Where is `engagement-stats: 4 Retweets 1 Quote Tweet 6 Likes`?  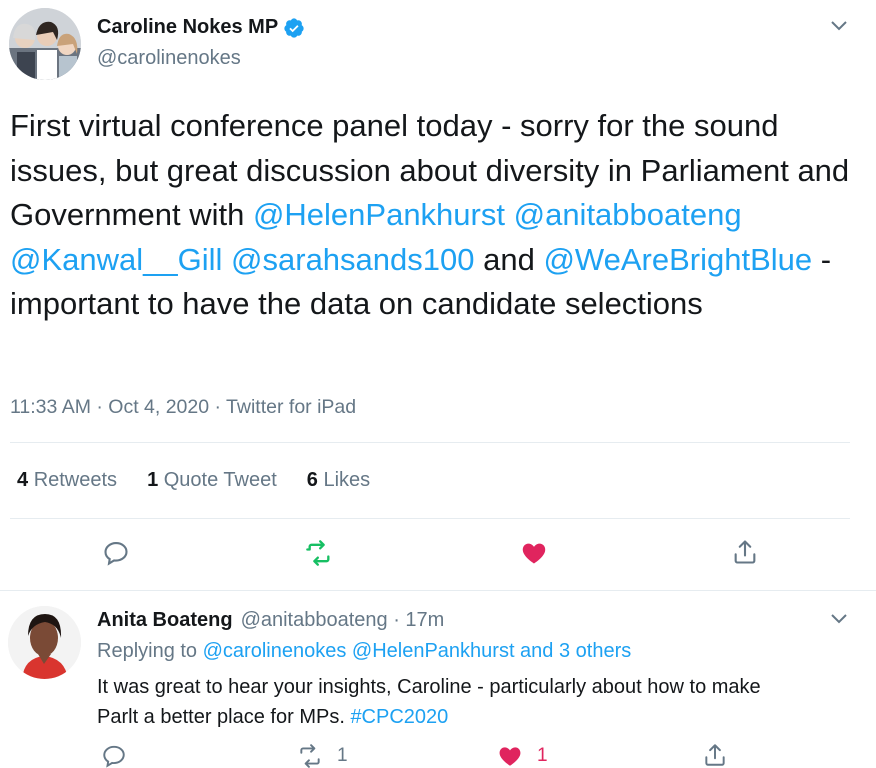
engagement-stats: 4 Retweets 1 Quote Tweet 6 Likes is located at coordinates (208, 480).